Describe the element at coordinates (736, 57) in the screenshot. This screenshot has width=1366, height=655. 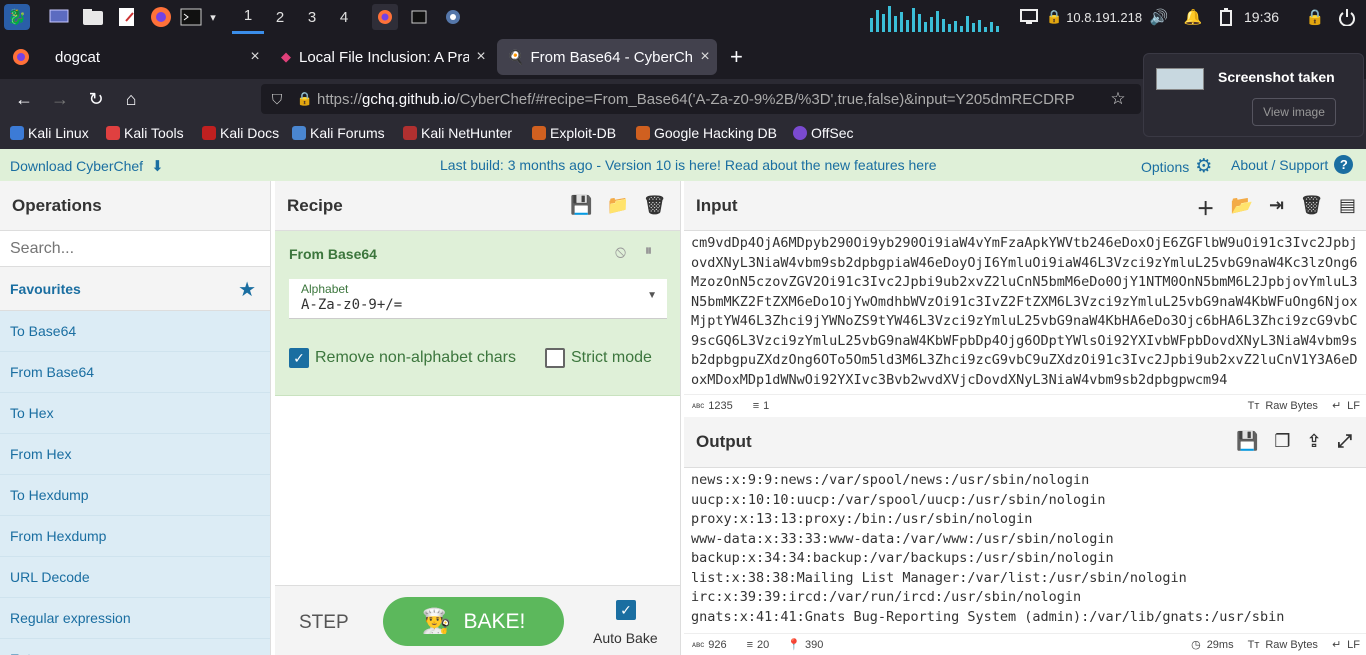
I see `new-tab-button: +` at that location.